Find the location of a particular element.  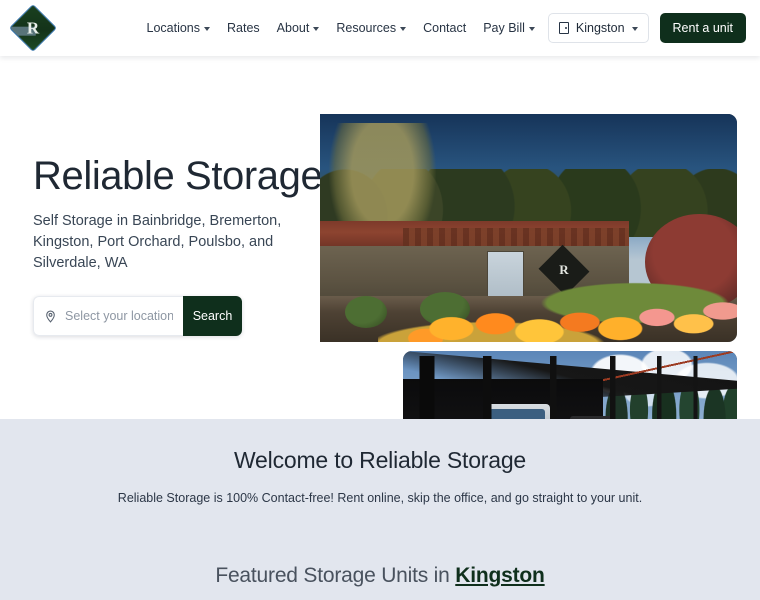

nav-item-pay-bill-label: Pay Bill is located at coordinates (504, 27).